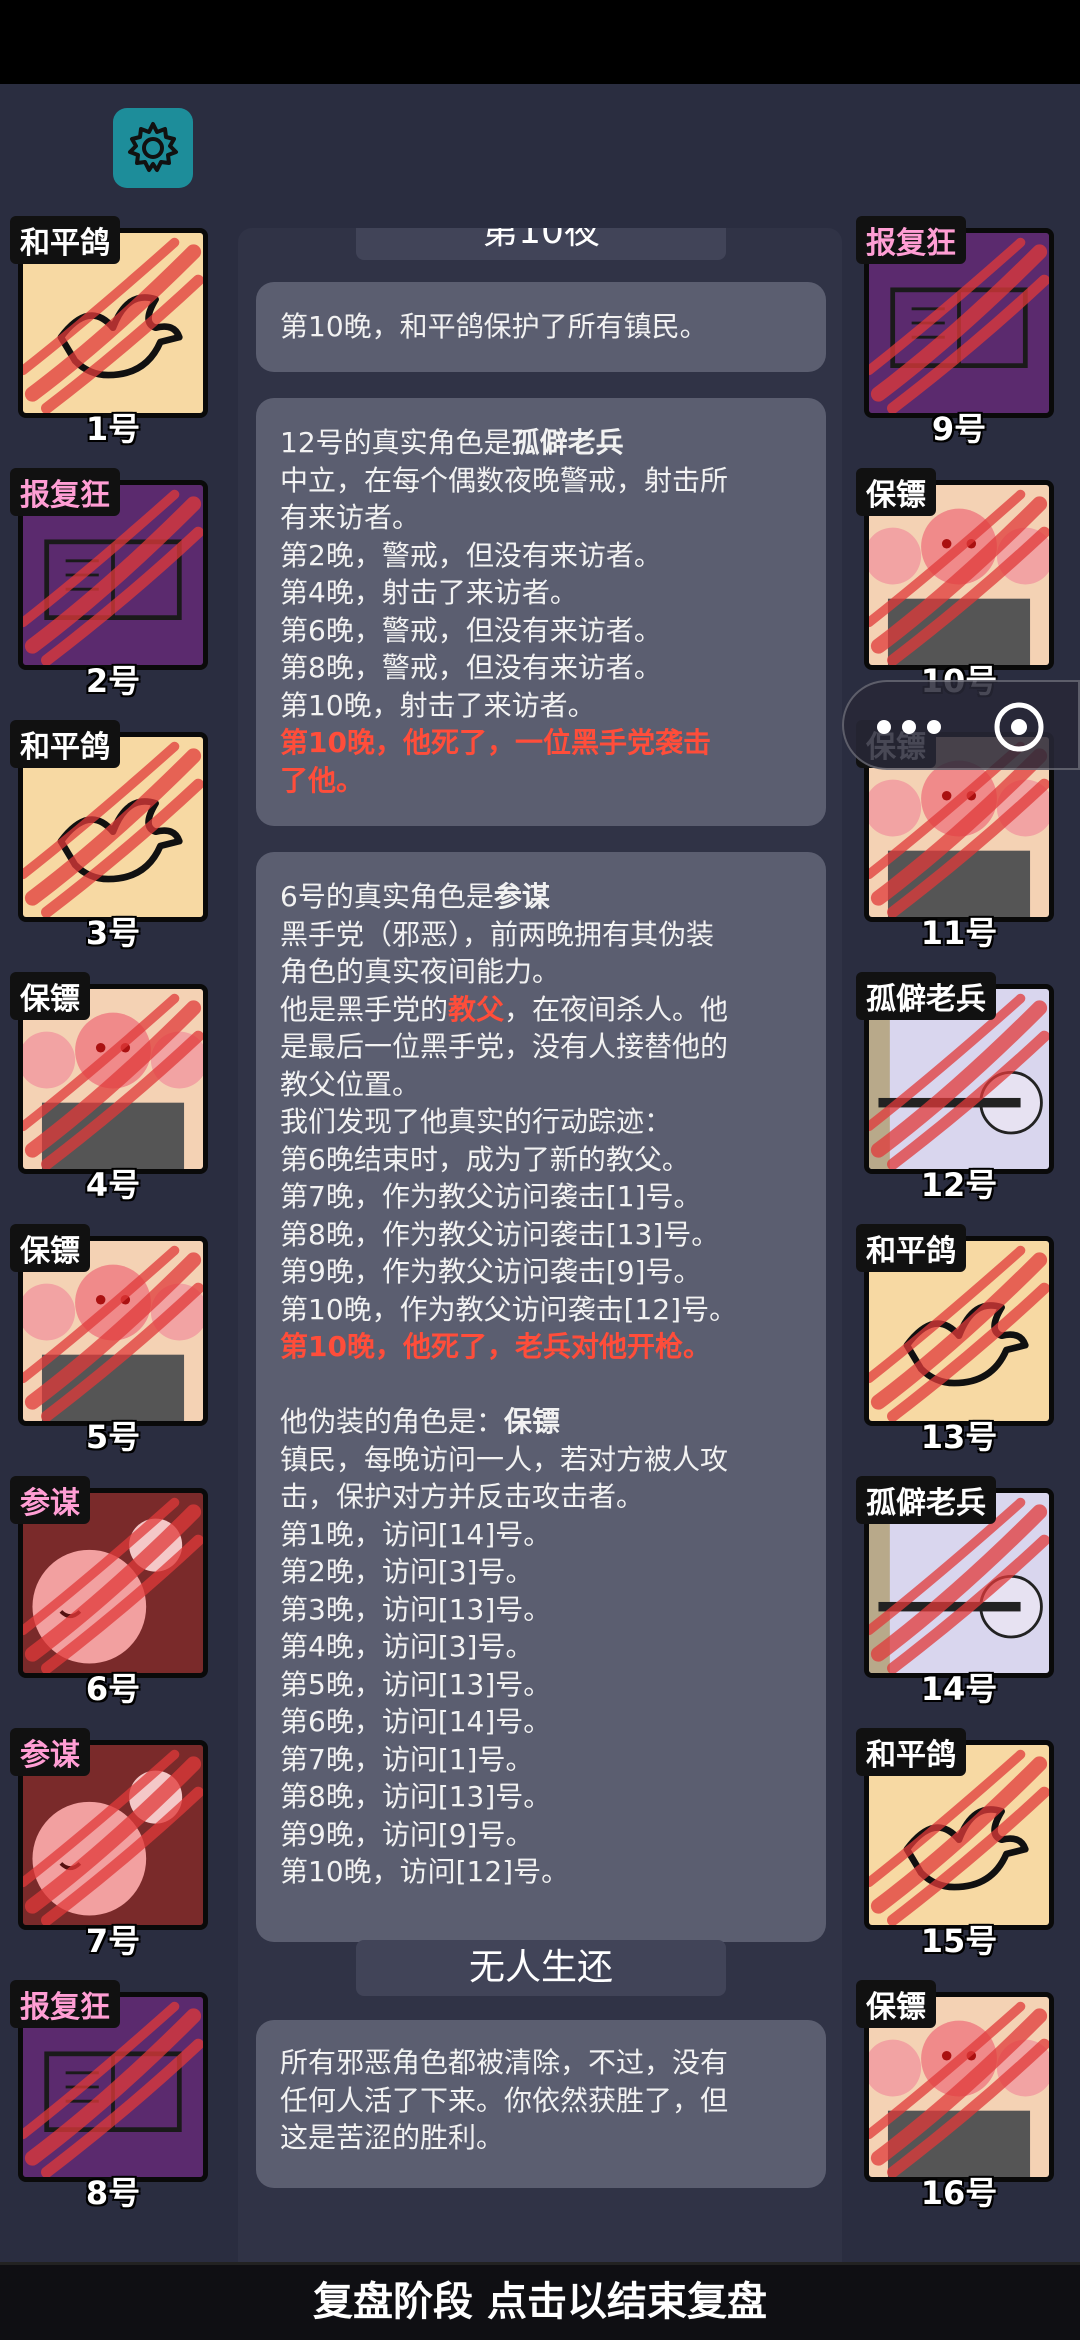 This screenshot has width=1080, height=2340. What do you see at coordinates (109, 584) in the screenshot?
I see `player-card: 报复狂 2号` at bounding box center [109, 584].